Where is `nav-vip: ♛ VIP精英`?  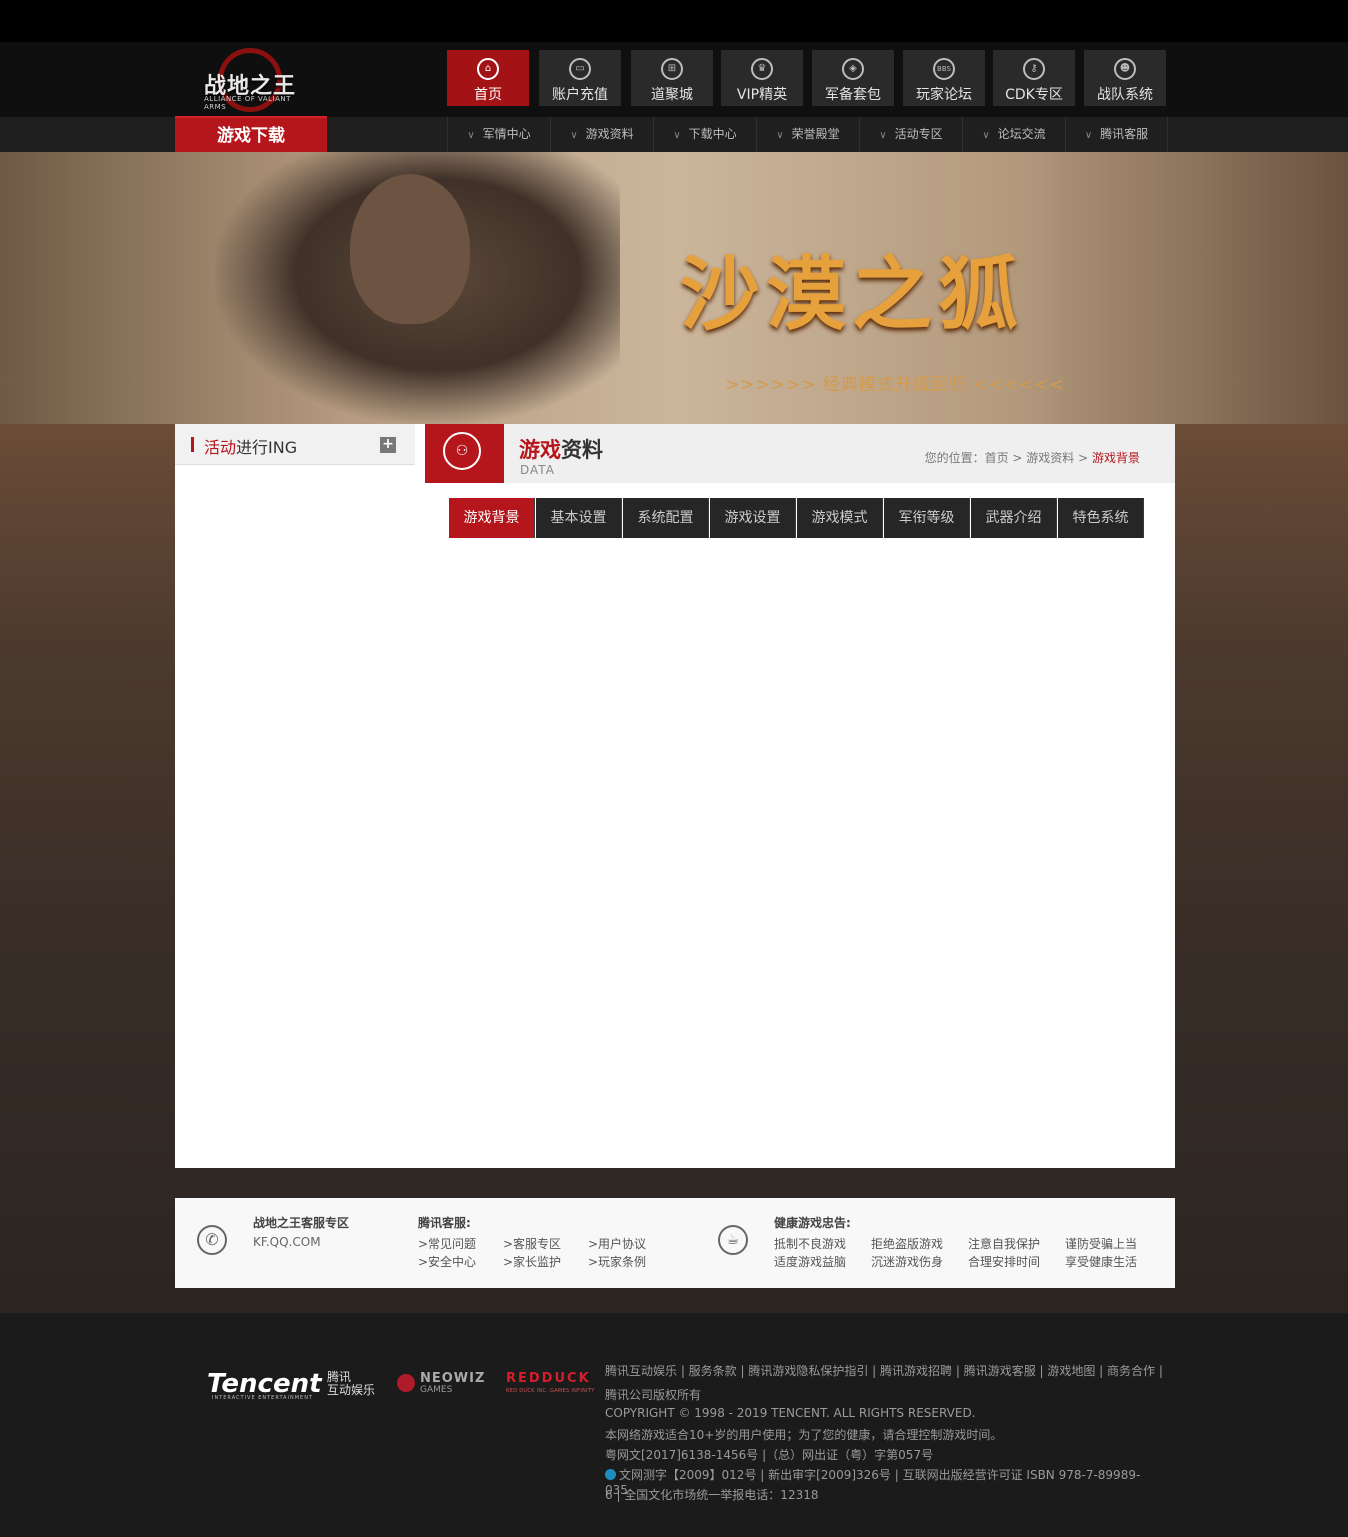
nav-vip: ♛ VIP精英 is located at coordinates (762, 78).